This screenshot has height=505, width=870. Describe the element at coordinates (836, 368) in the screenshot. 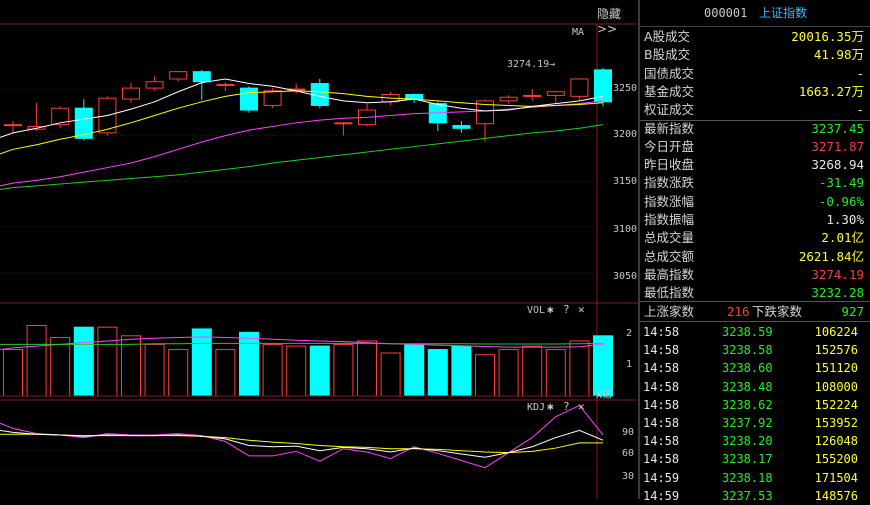

I see `tick-volume: 151120` at that location.